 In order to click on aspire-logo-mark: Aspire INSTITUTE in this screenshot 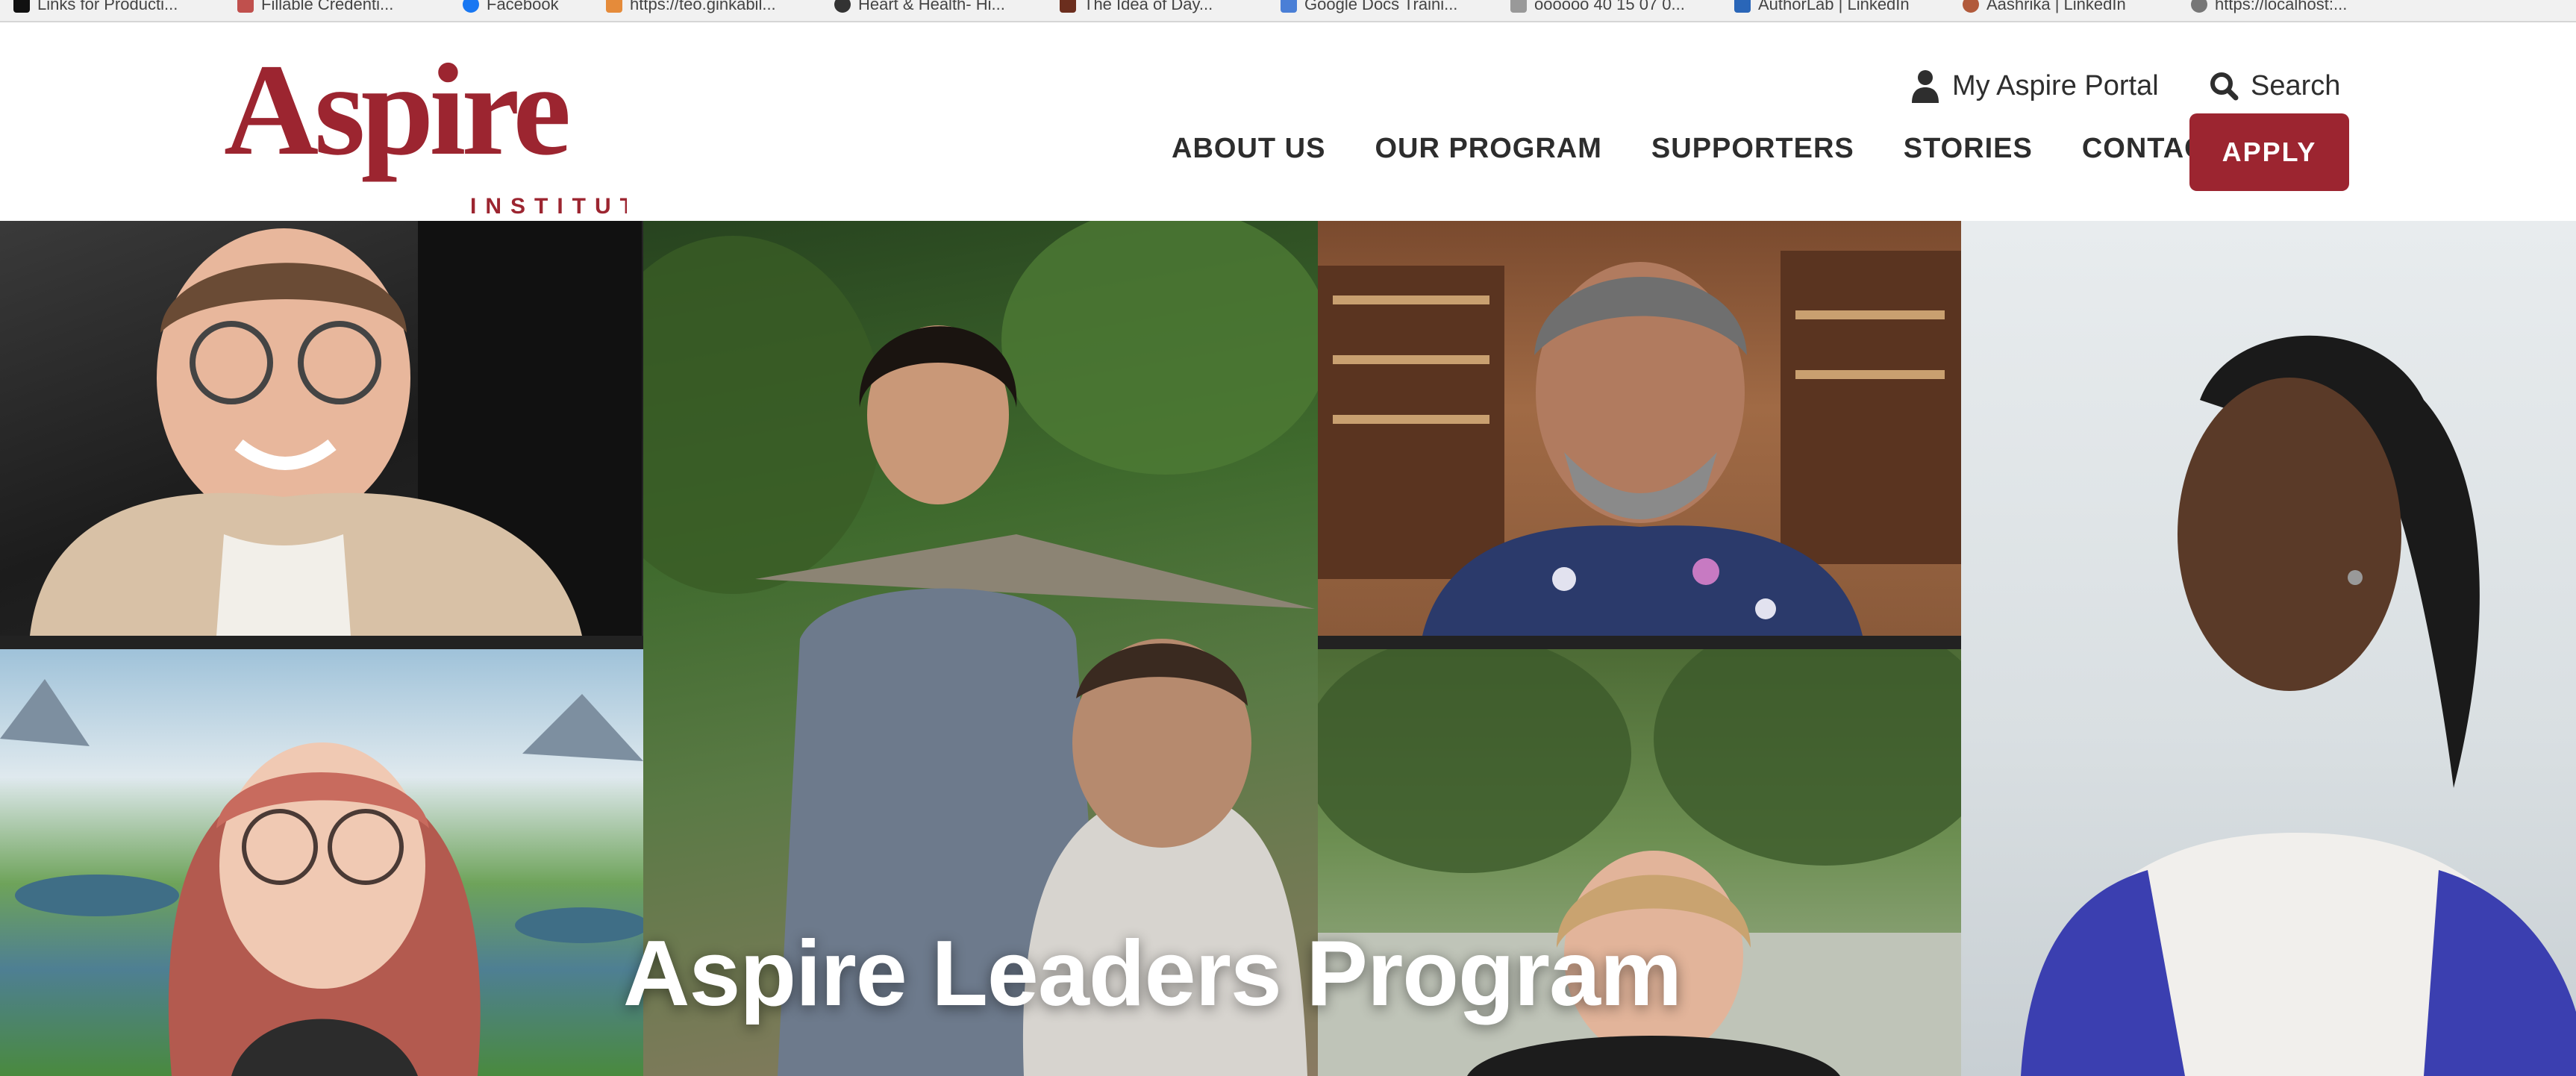, I will do `click(440, 128)`.